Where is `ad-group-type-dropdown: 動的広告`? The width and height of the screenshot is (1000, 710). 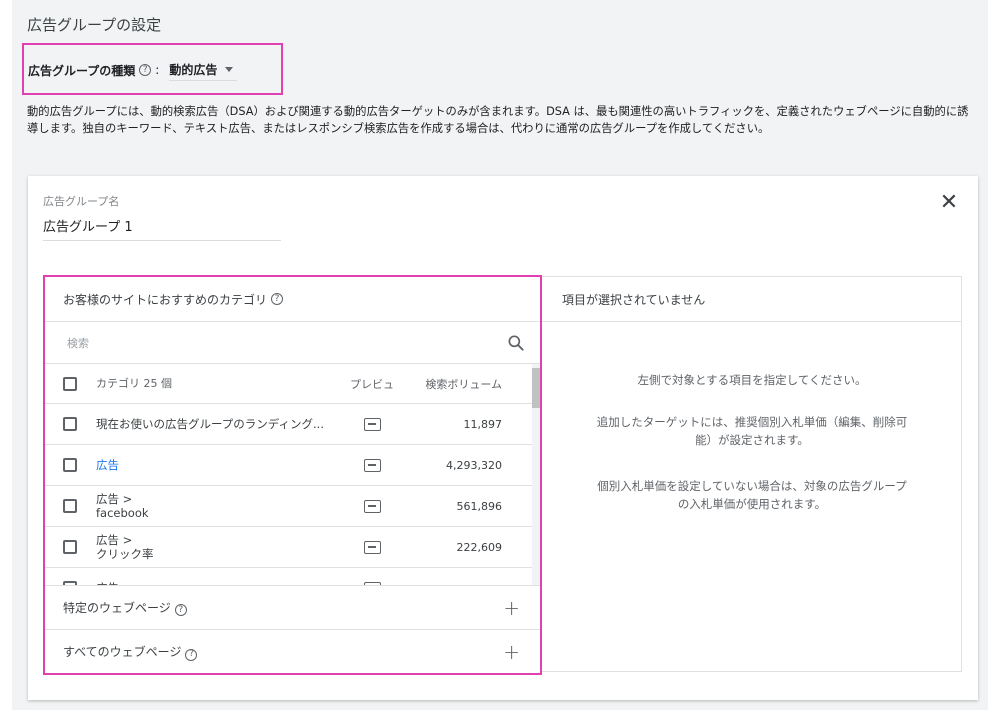
ad-group-type-dropdown: 動的広告 is located at coordinates (203, 70).